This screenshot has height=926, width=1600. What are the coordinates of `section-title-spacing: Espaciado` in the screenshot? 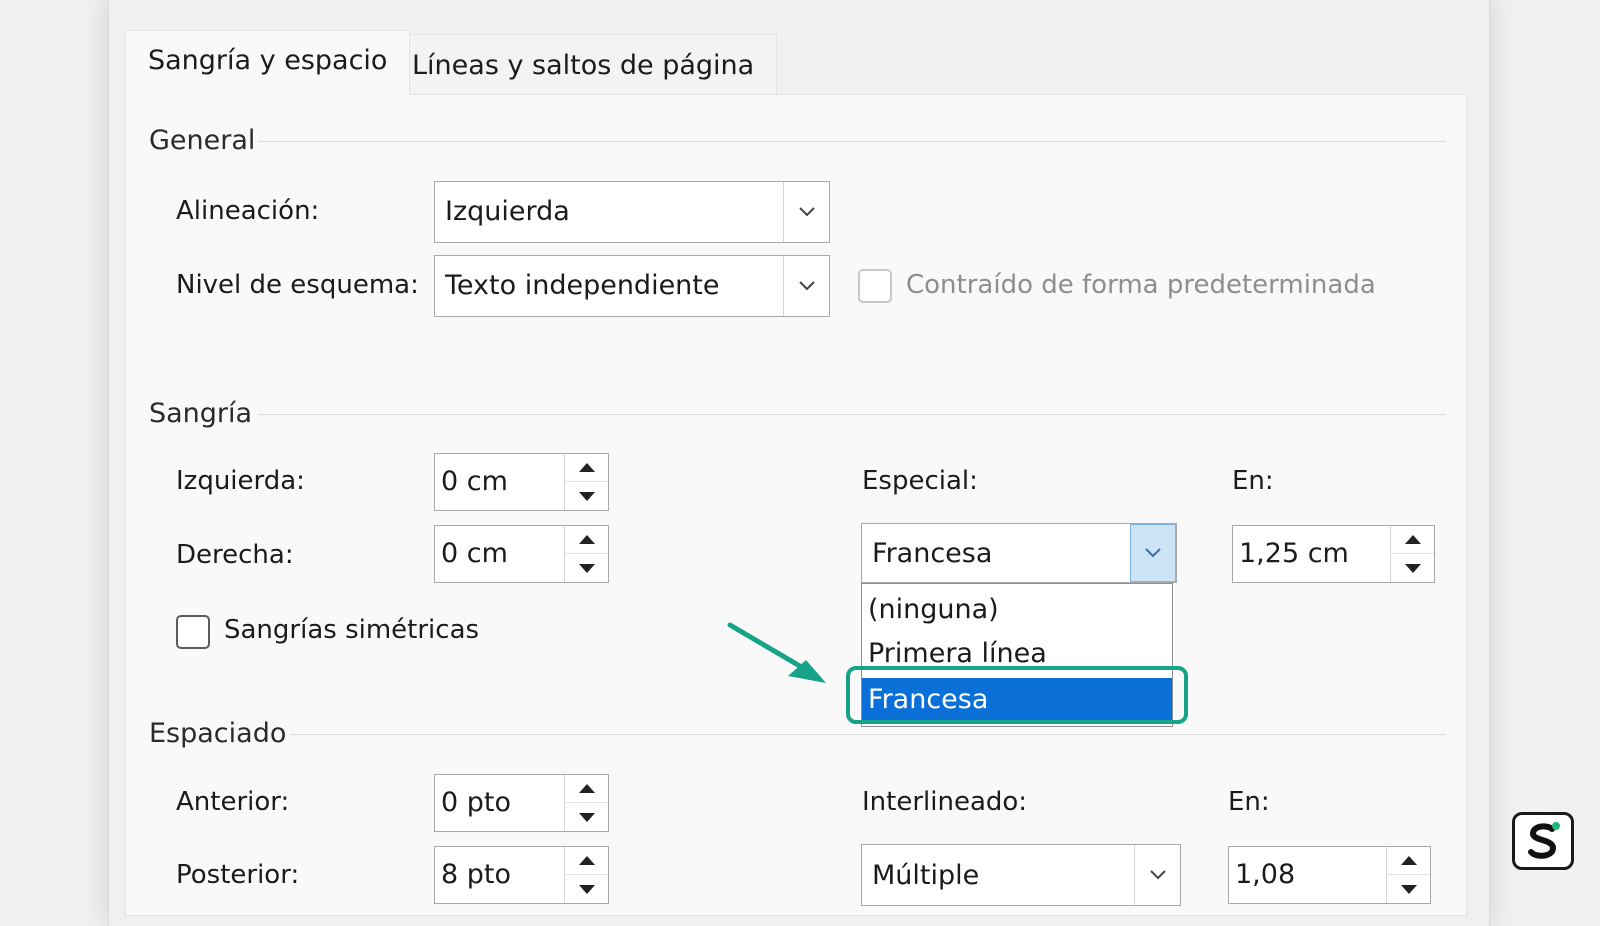 It's located at (218, 733).